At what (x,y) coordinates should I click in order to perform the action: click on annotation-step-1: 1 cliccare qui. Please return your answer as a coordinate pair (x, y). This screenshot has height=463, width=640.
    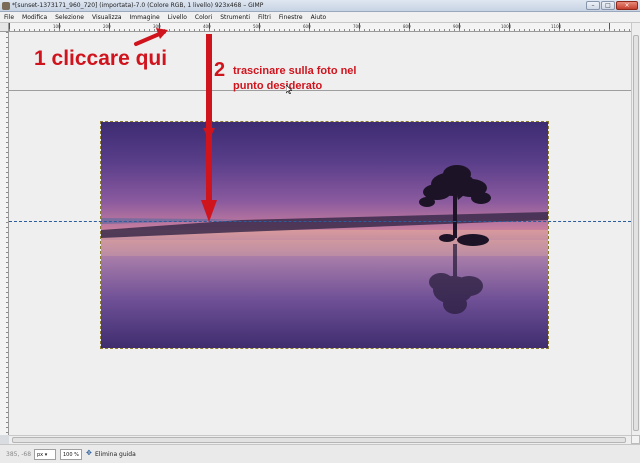
    Looking at the image, I should click on (101, 58).